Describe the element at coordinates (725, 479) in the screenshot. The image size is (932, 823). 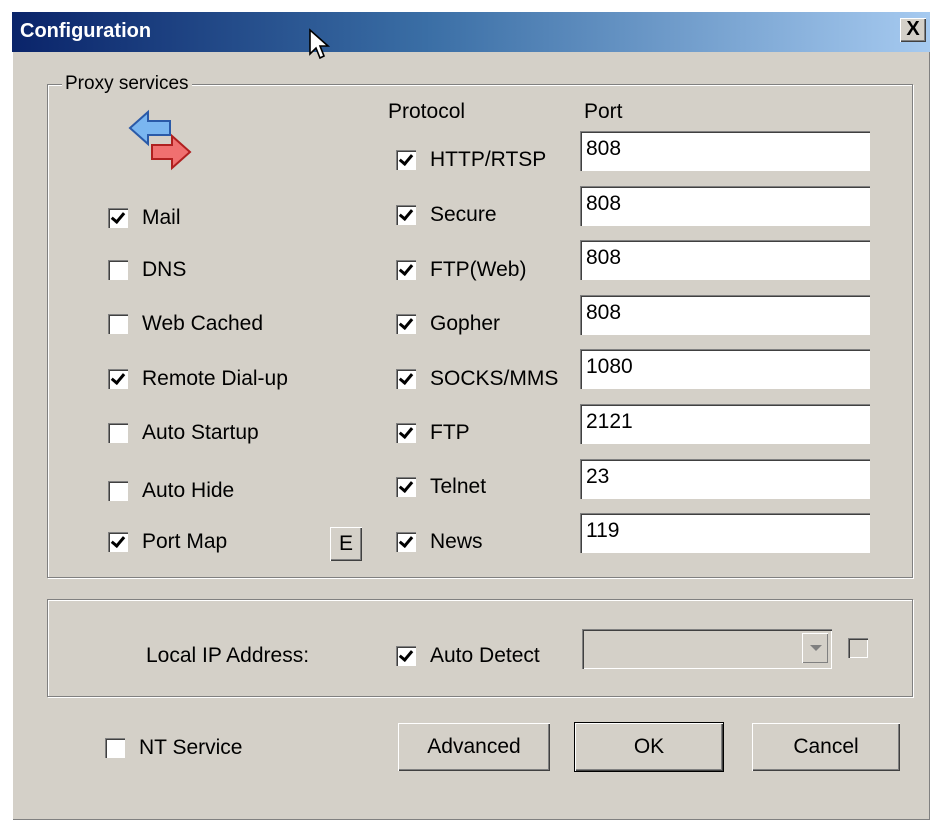
I see `port-input-telnet: 23` at that location.